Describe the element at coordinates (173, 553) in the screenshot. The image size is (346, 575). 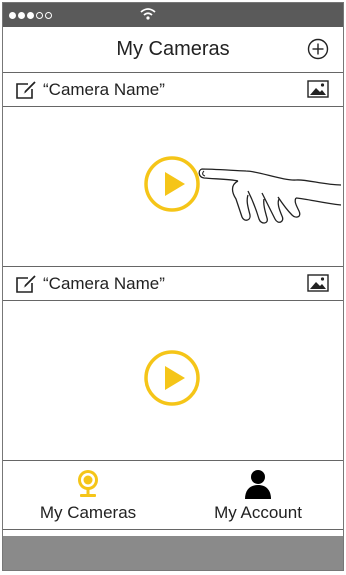
I see `bottom-bar` at that location.